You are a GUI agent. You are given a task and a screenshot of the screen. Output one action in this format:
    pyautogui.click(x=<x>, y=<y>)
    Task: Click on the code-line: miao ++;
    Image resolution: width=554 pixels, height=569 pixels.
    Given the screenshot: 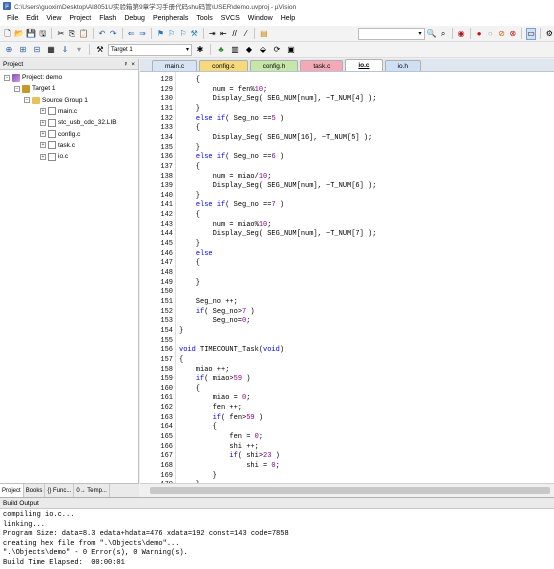 What is the action you would take?
    pyautogui.click(x=204, y=370)
    